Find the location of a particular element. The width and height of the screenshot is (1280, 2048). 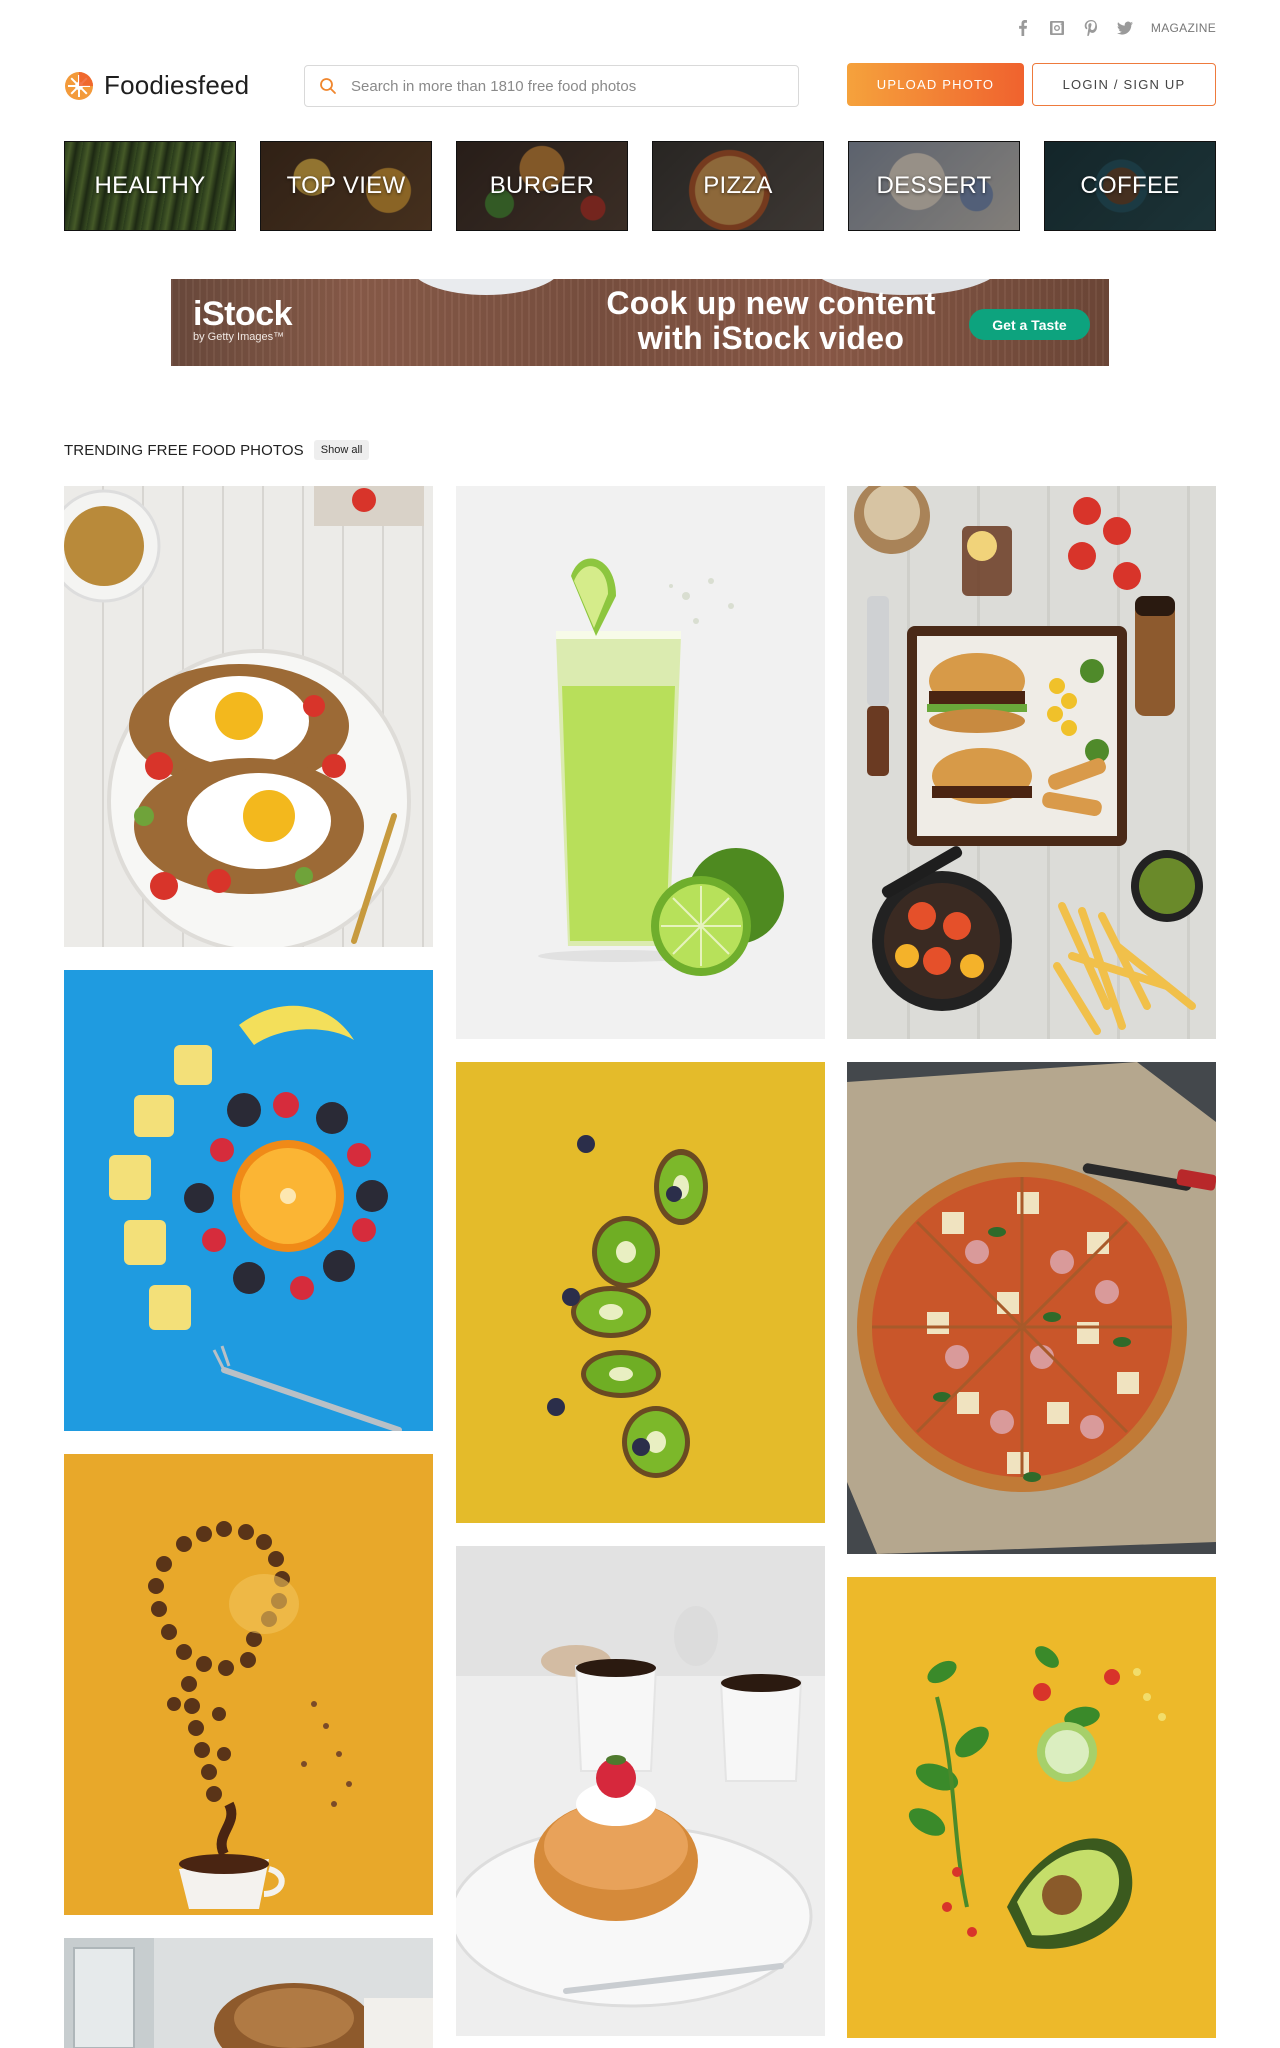

category-dessert: DESSERT is located at coordinates (934, 186).